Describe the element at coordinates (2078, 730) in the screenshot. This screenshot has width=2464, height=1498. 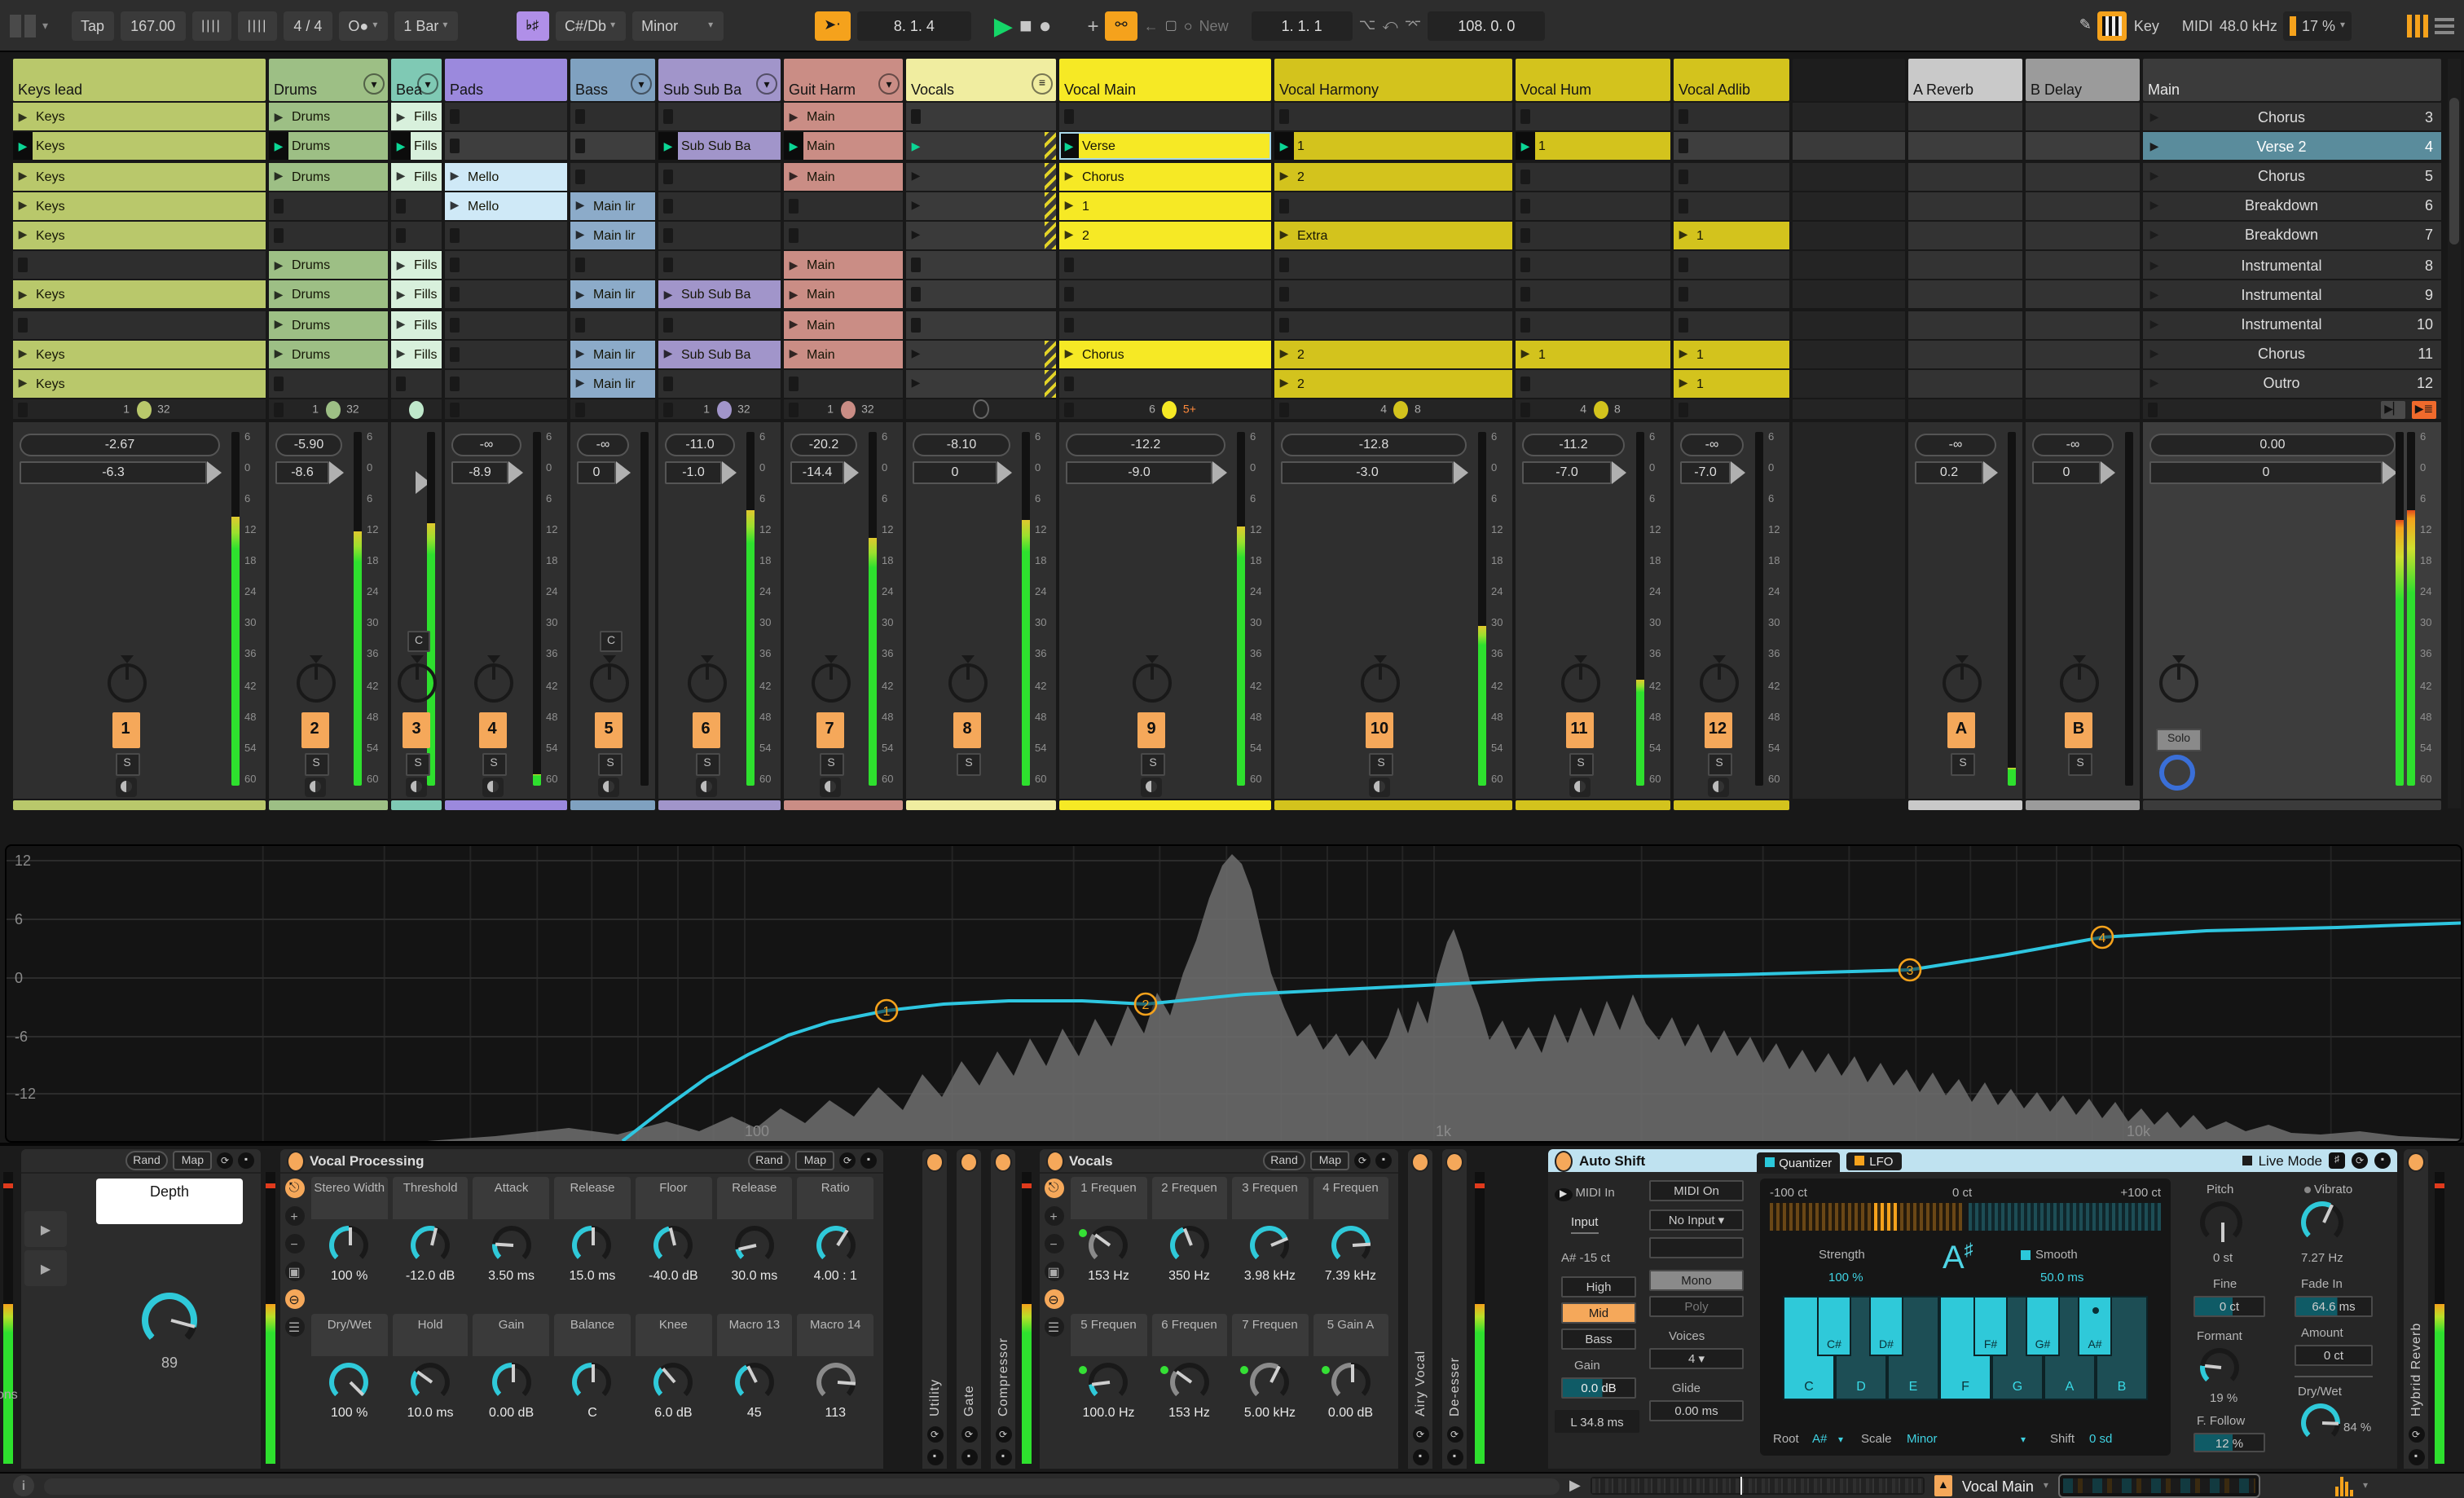
I see `track-activator-button: B` at that location.